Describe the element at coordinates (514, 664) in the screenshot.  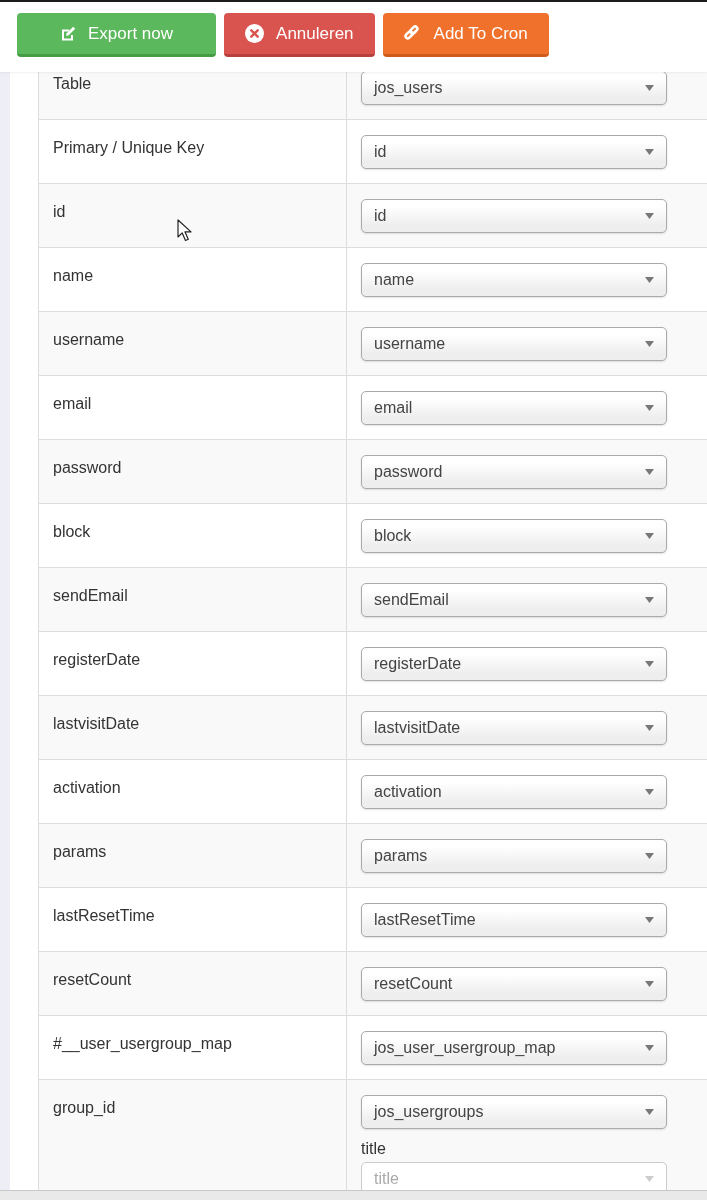
I see `dropdown: registerDate` at that location.